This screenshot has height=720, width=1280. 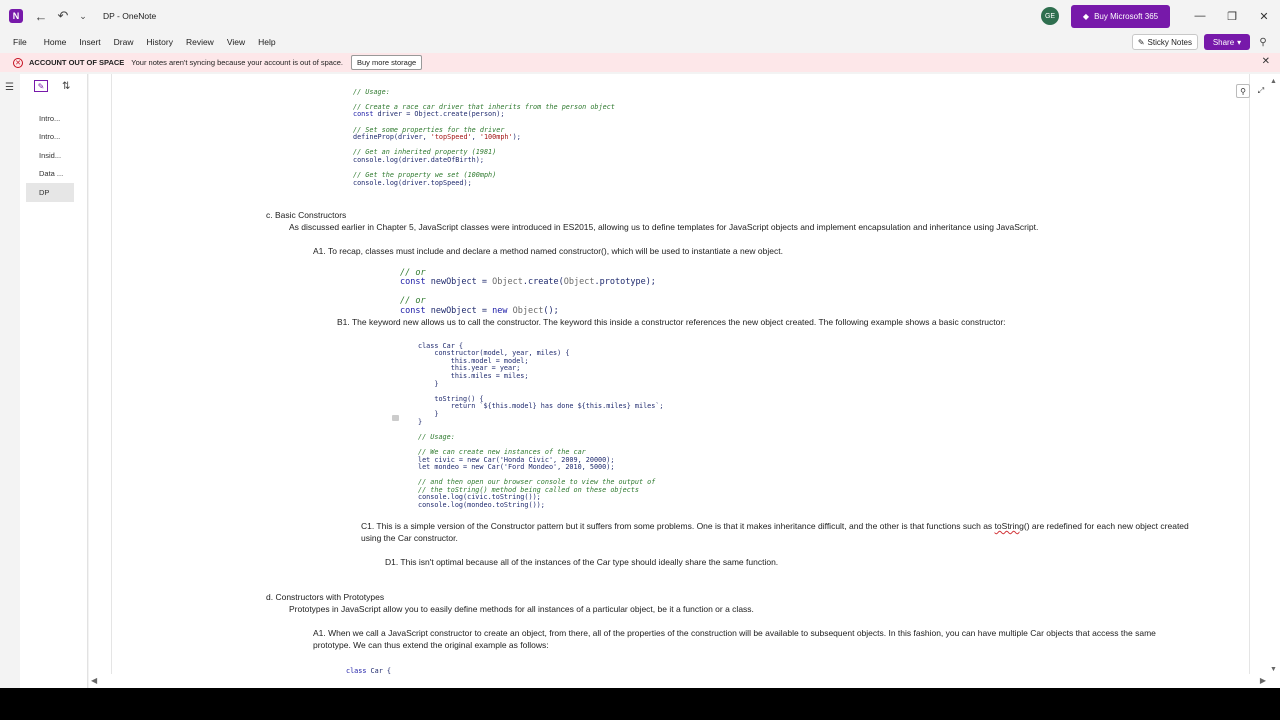 I want to click on undo-icon: ↶, so click(x=63, y=16).